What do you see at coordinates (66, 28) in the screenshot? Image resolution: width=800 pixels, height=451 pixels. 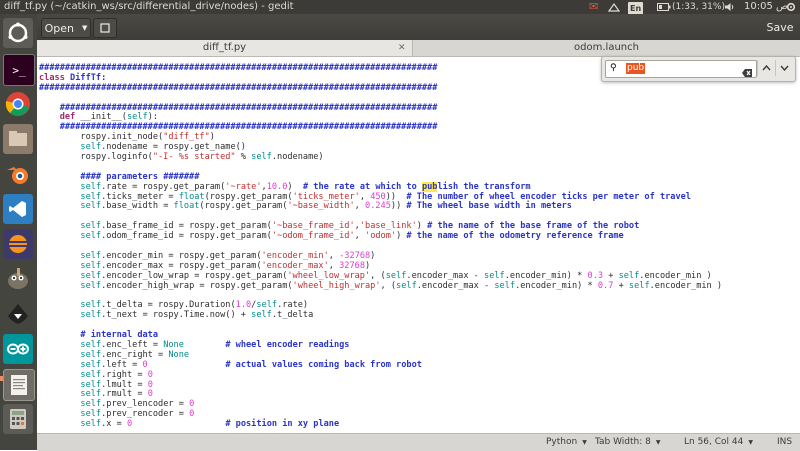 I see `open-button: Open ▼` at bounding box center [66, 28].